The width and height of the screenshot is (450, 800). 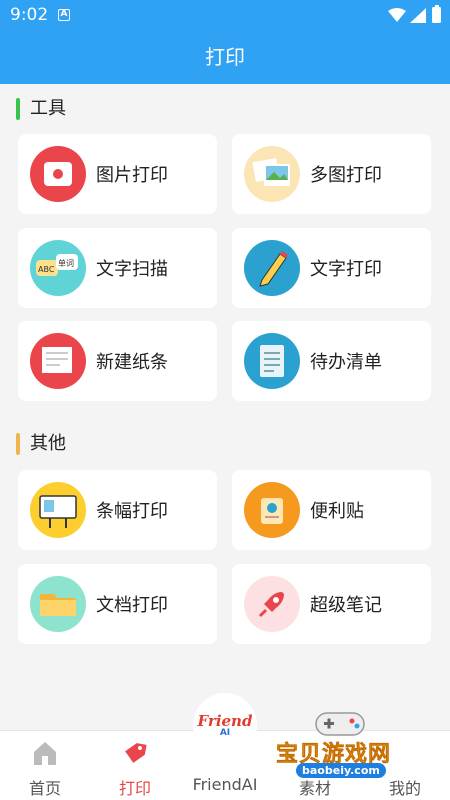 I want to click on text-print-label: 文字打印, so click(x=346, y=269).